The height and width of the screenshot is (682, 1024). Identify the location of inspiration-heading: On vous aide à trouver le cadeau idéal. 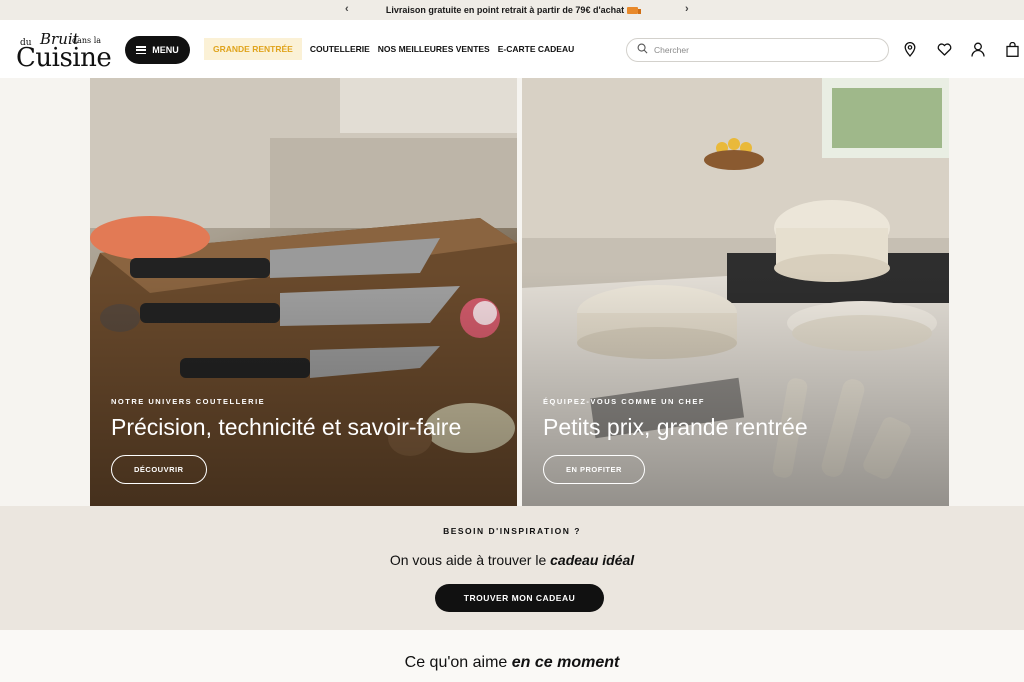
(512, 560).